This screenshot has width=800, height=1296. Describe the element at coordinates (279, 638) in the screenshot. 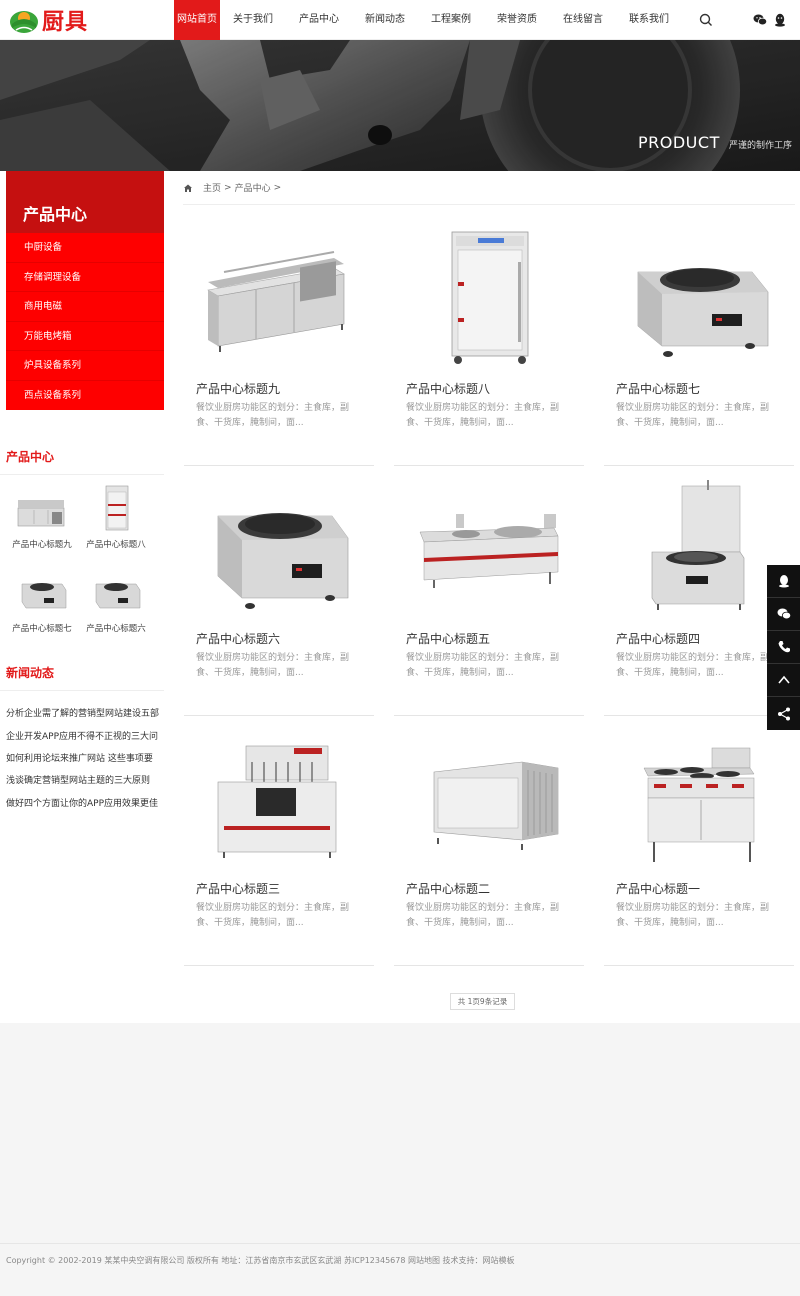

I see `product-title: 产品中心标题六` at that location.